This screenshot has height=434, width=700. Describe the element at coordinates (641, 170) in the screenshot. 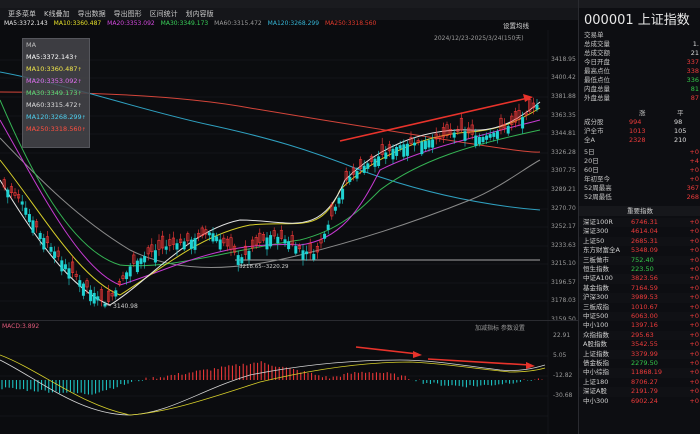

I see `period-row: 60日 +0` at that location.